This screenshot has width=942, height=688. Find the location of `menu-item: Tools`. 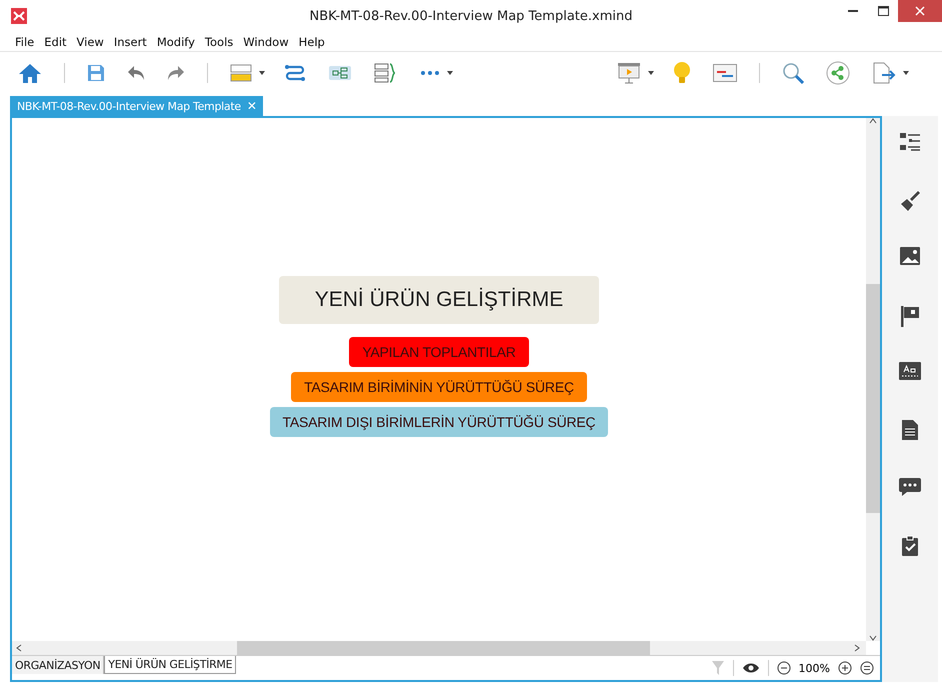

menu-item: Tools is located at coordinates (219, 41).